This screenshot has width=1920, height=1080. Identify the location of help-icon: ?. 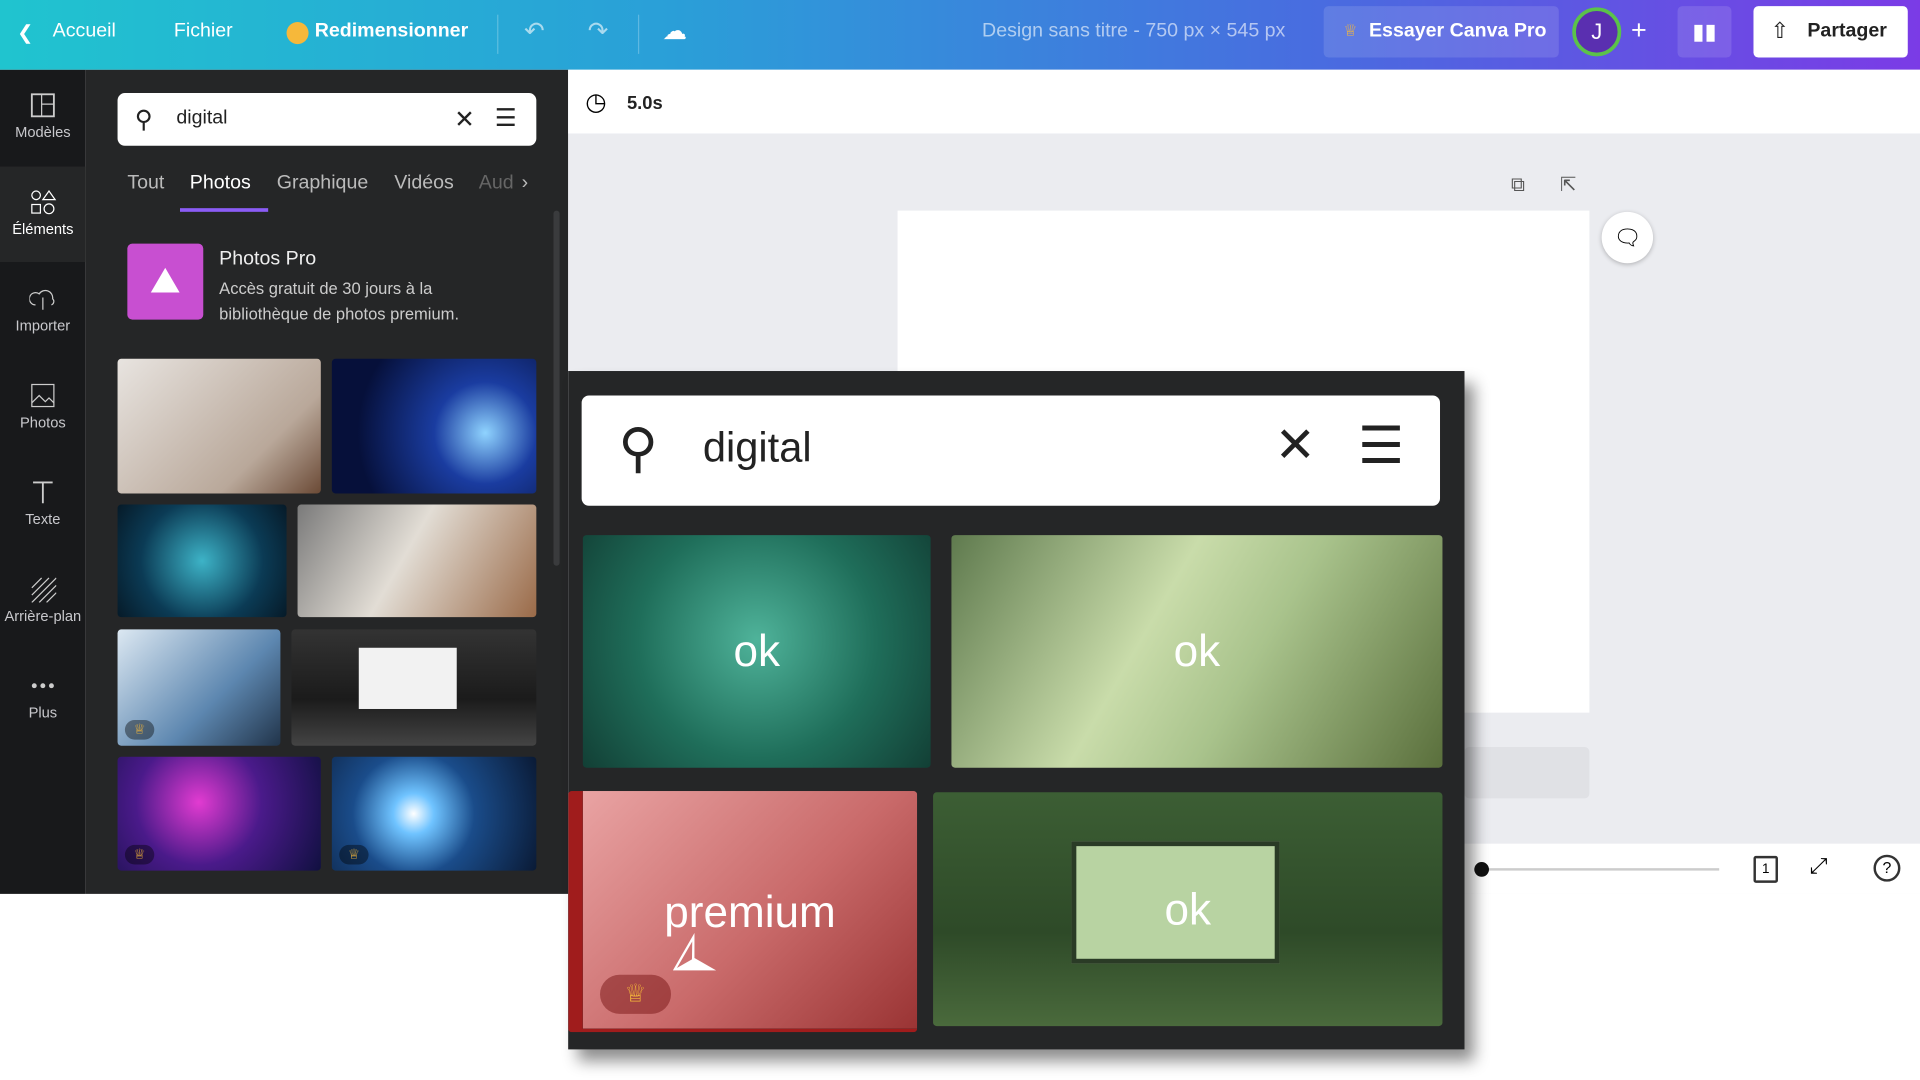
(1887, 868).